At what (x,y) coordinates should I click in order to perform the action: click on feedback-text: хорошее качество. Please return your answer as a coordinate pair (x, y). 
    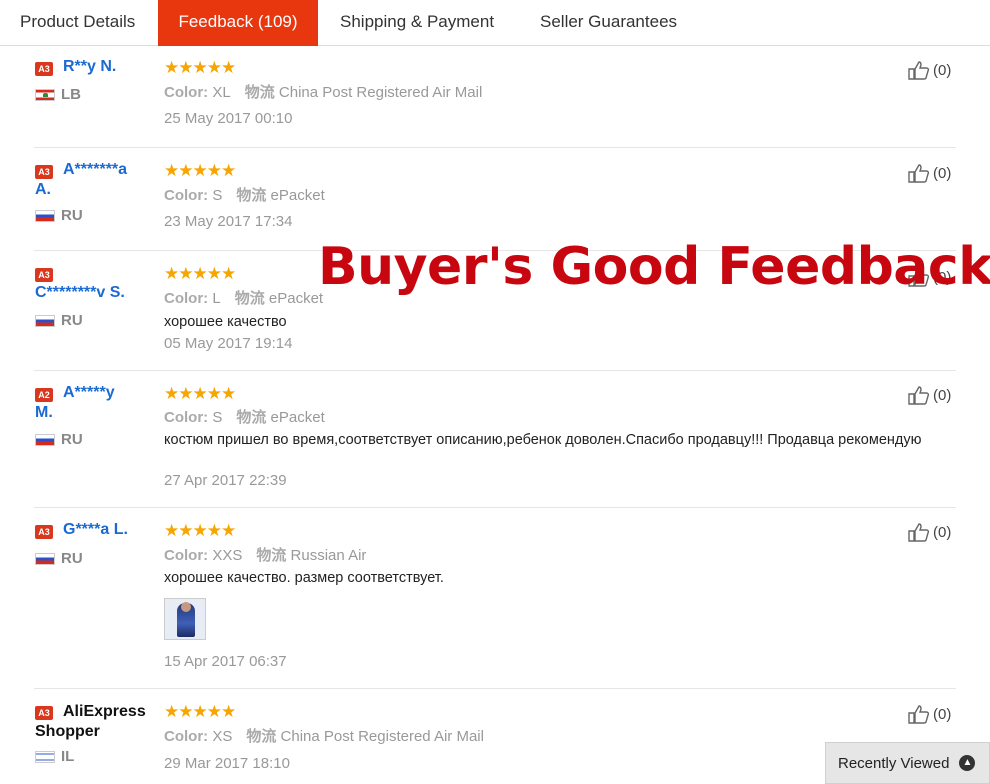
    Looking at the image, I should click on (225, 322).